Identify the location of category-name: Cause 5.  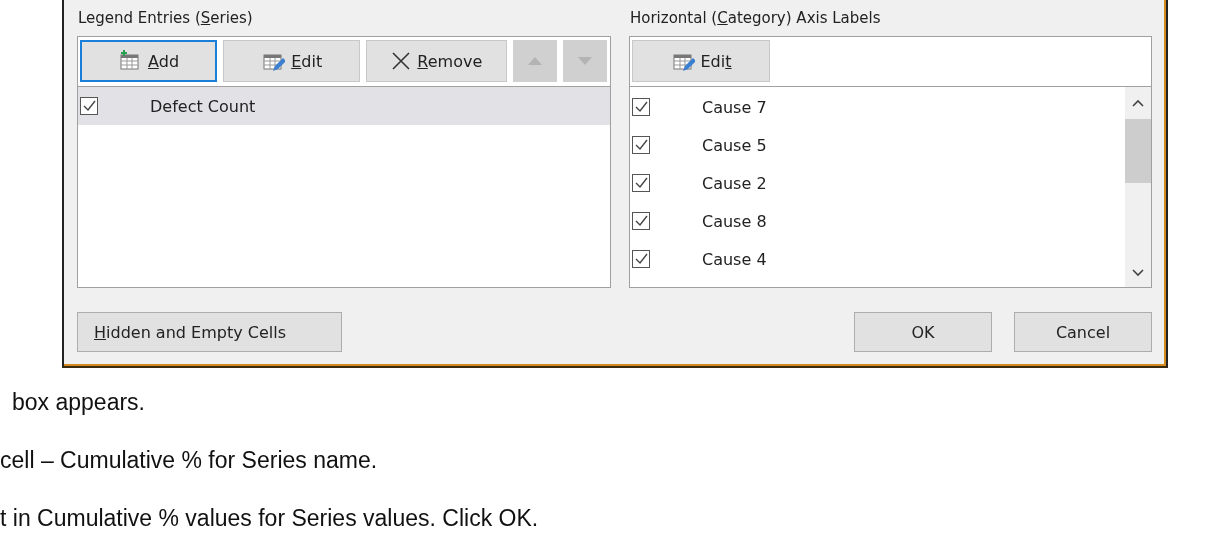
(734, 145).